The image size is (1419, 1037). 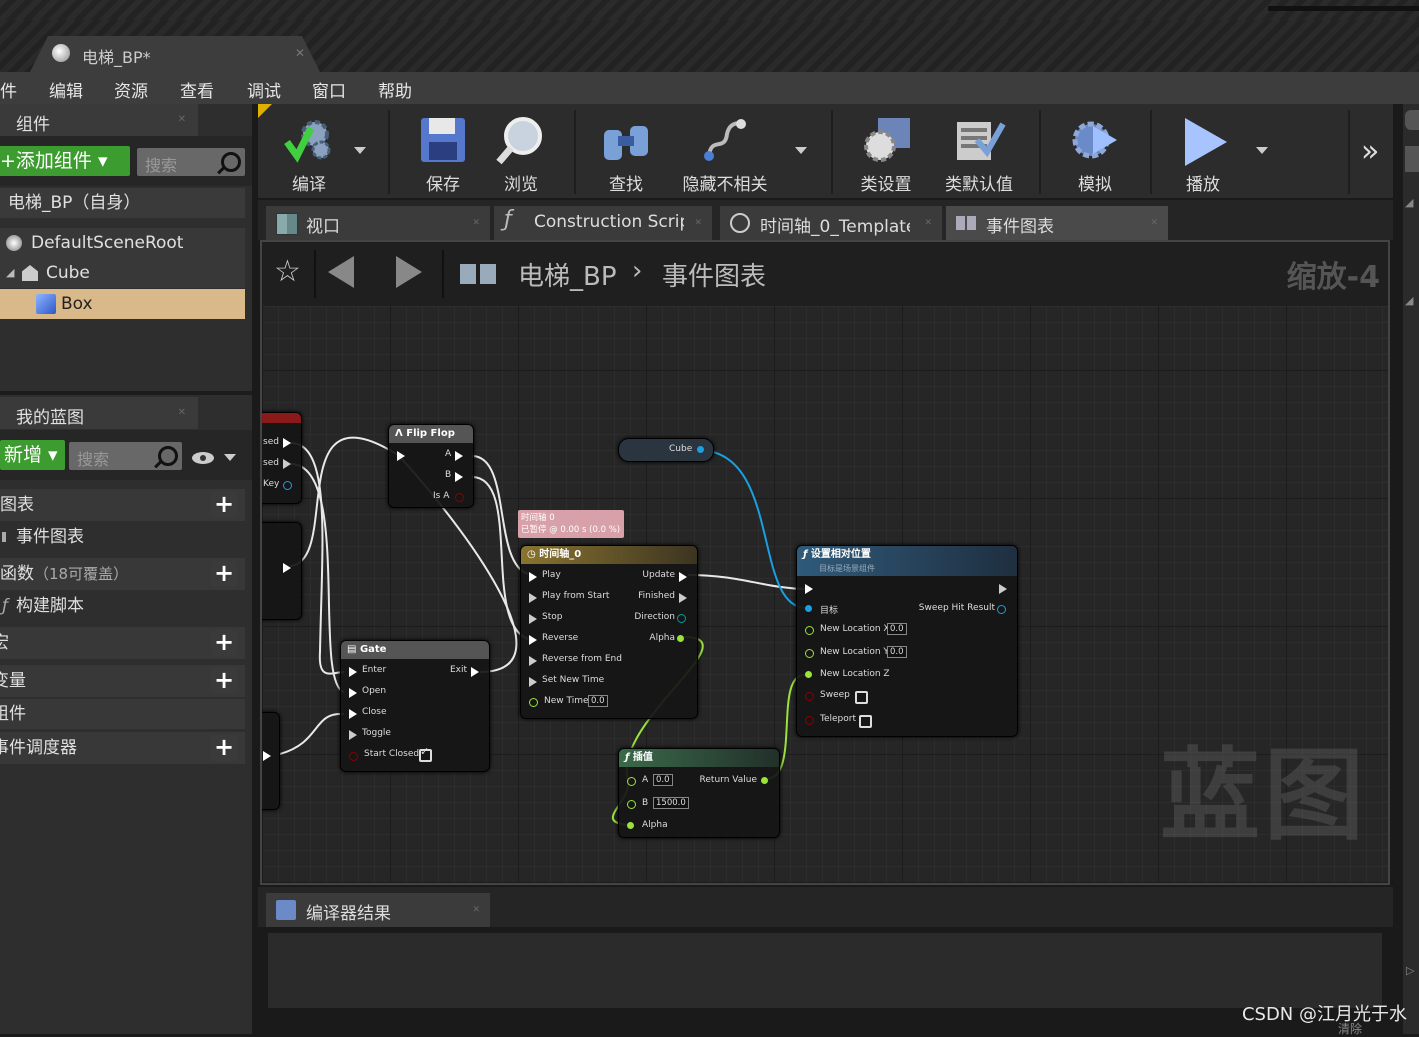 What do you see at coordinates (191, 162) in the screenshot?
I see `components-search-input: 搜索` at bounding box center [191, 162].